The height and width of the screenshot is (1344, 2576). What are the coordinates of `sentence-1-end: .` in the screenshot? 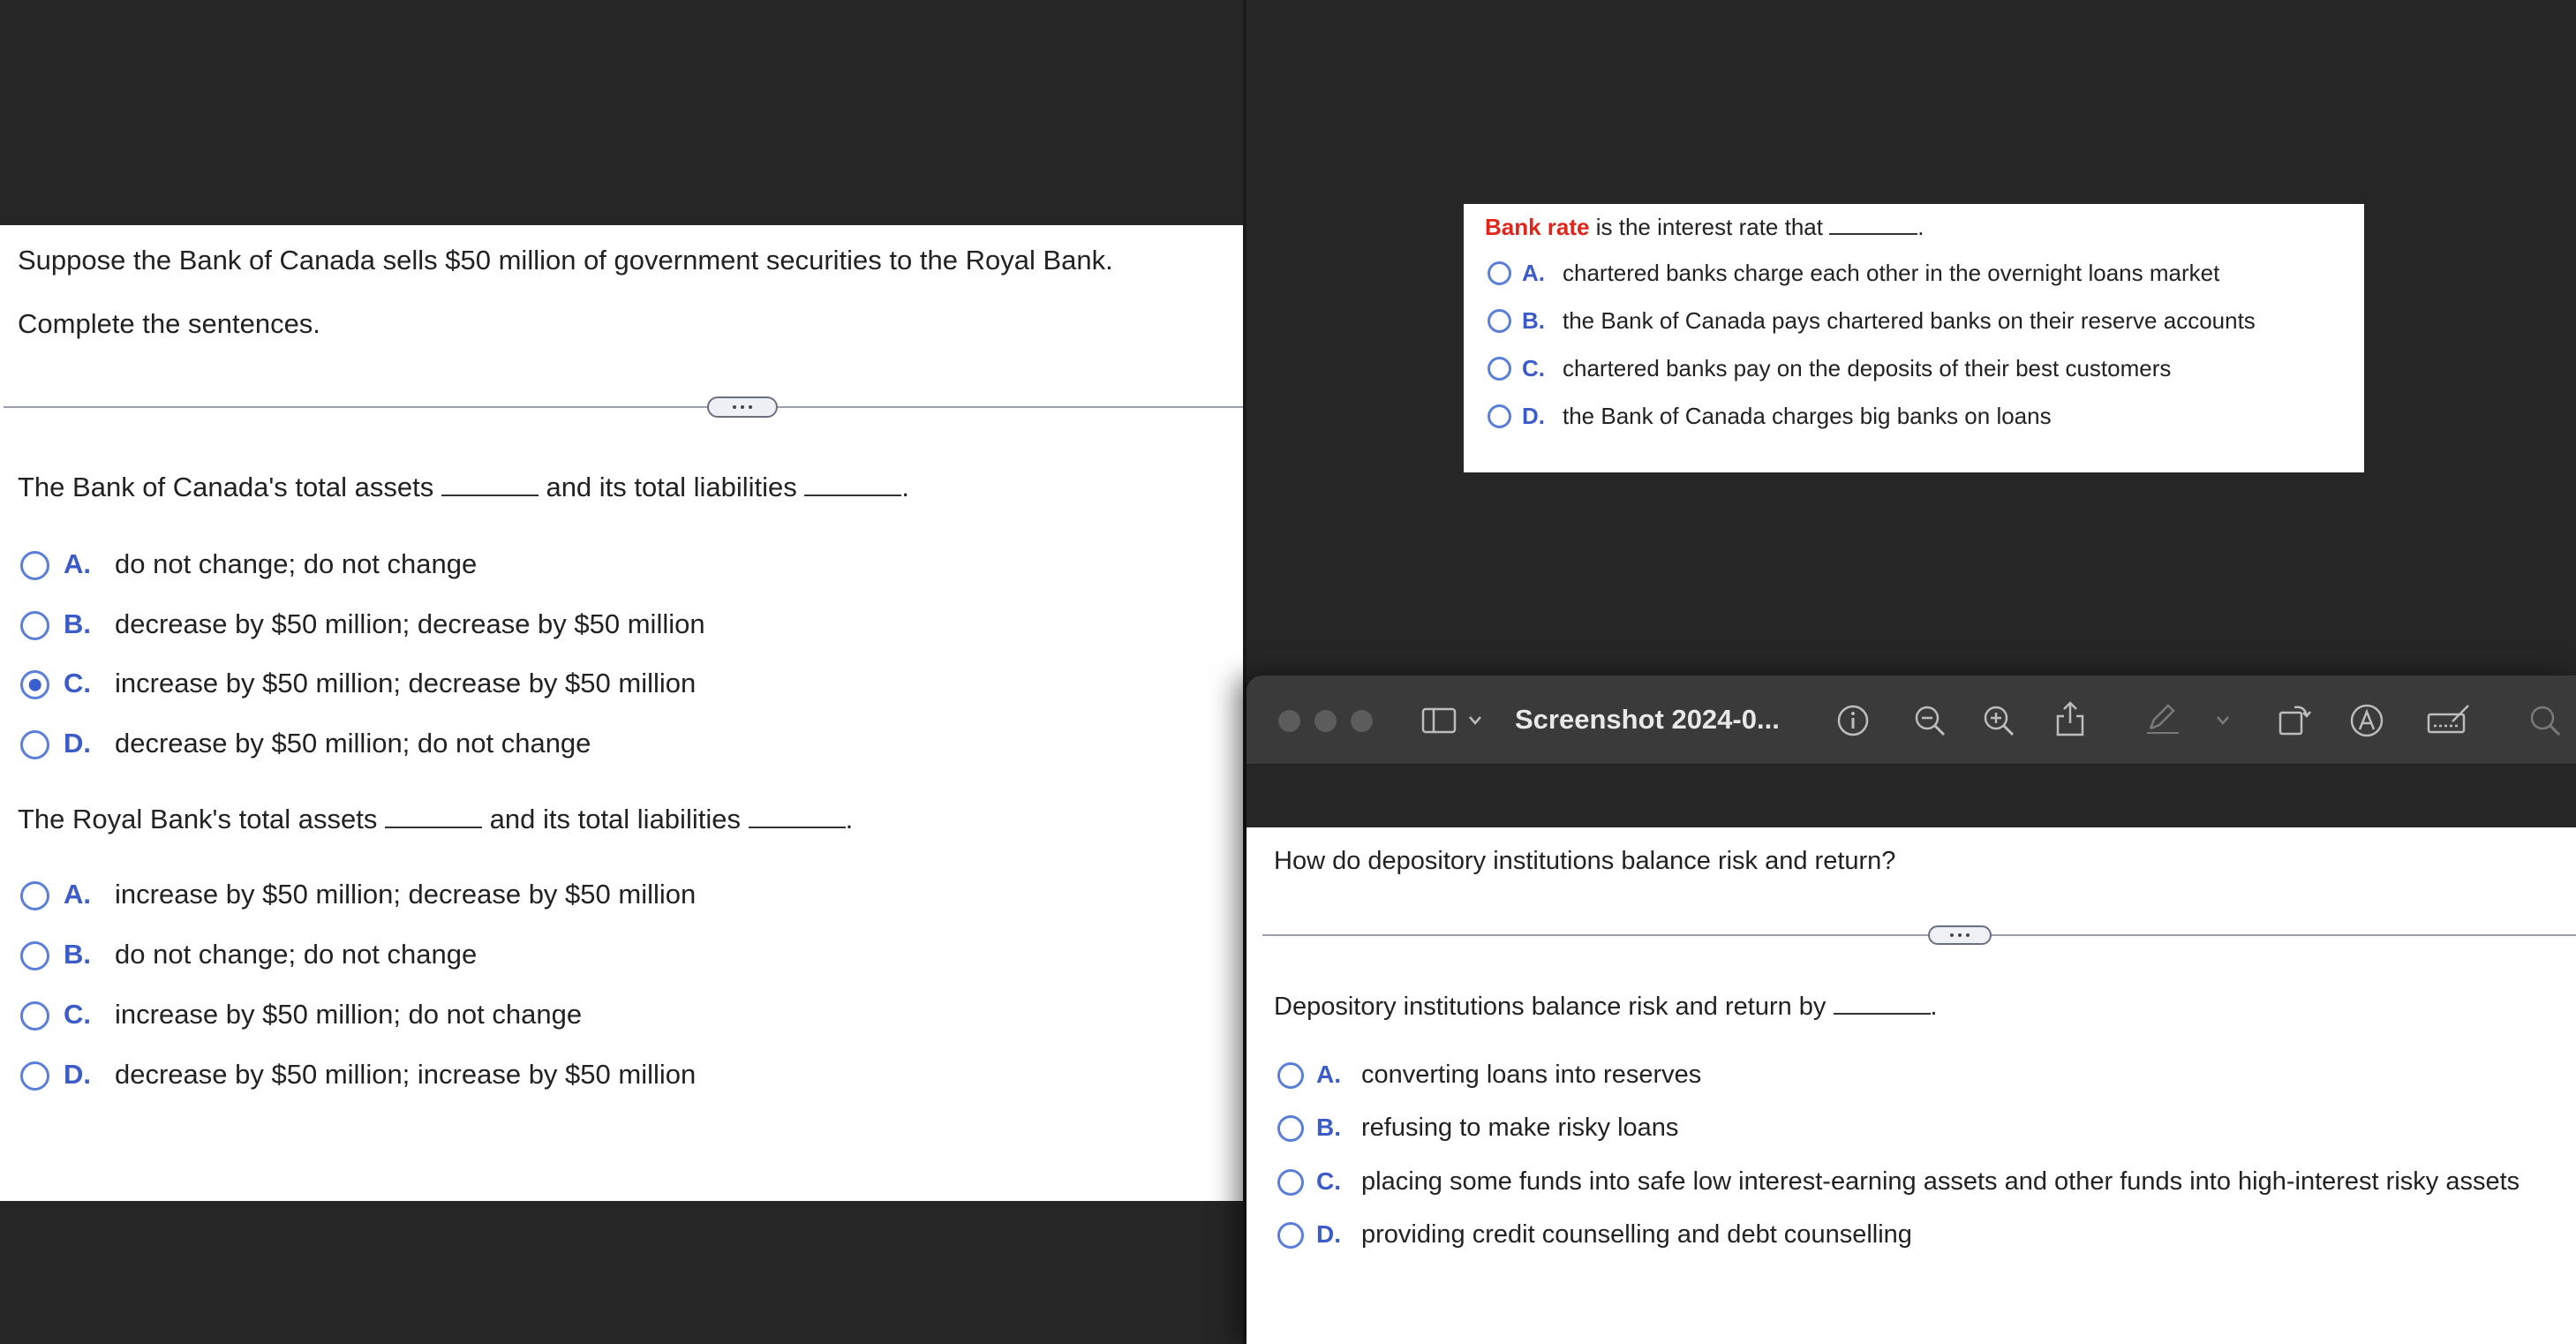 It's located at (906, 487).